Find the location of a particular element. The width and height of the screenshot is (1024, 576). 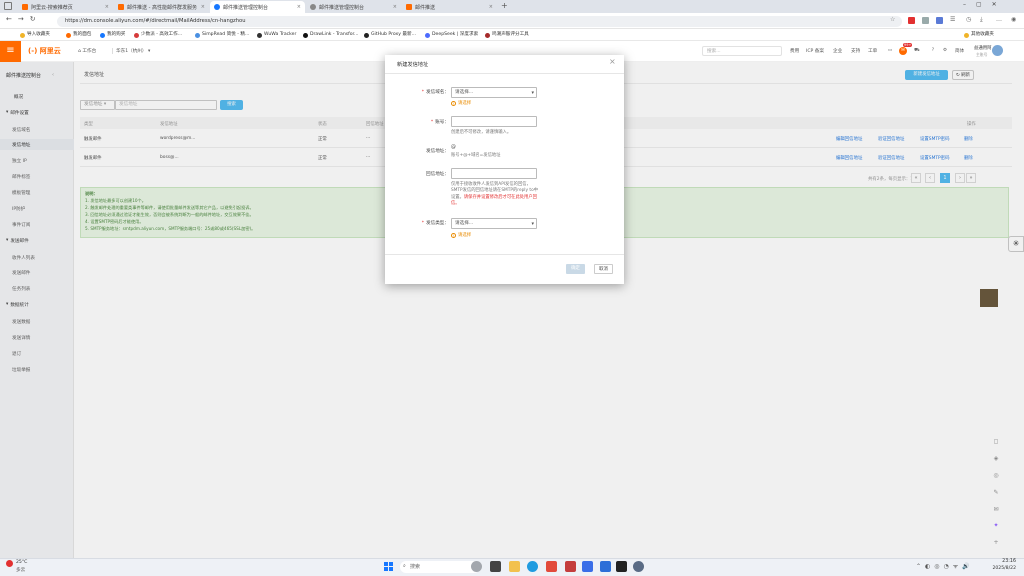

workbench-link: ⌂ 工作台 is located at coordinates (87, 51).